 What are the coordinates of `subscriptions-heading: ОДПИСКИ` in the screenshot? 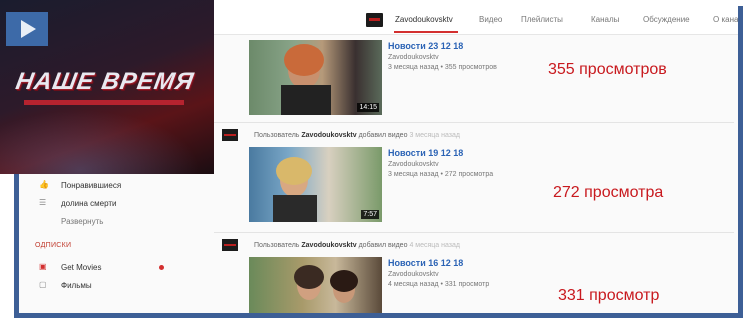 It's located at (53, 245).